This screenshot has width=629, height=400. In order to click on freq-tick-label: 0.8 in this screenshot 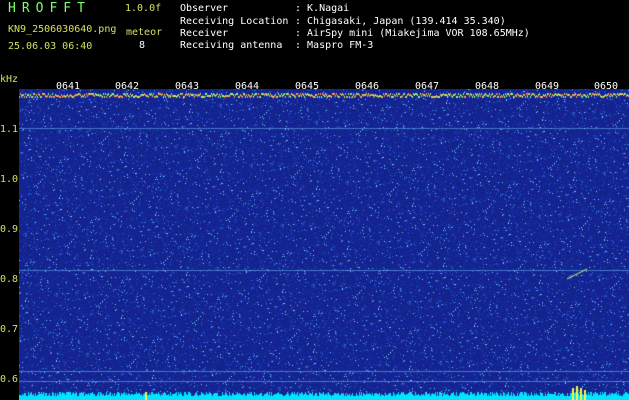, I will do `click(9, 279)`.